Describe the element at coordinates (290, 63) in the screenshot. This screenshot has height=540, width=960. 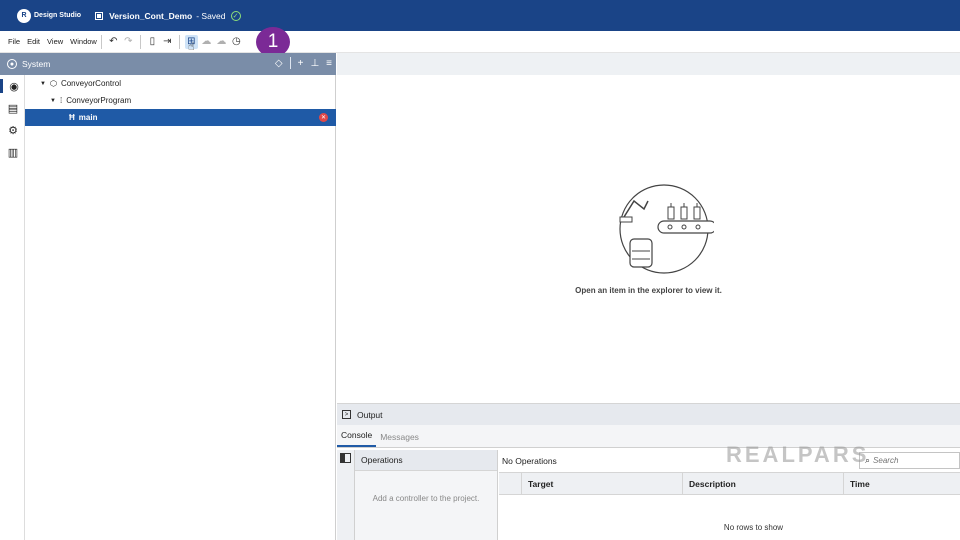
I see `tools-divider` at that location.